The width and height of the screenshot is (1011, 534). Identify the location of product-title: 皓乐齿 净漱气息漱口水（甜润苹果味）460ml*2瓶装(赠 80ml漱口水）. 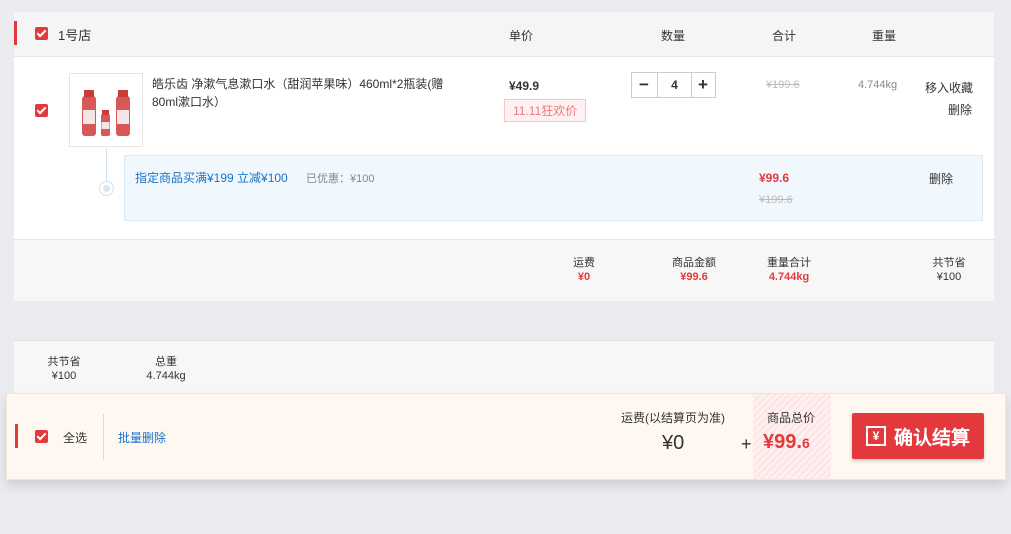
(307, 93).